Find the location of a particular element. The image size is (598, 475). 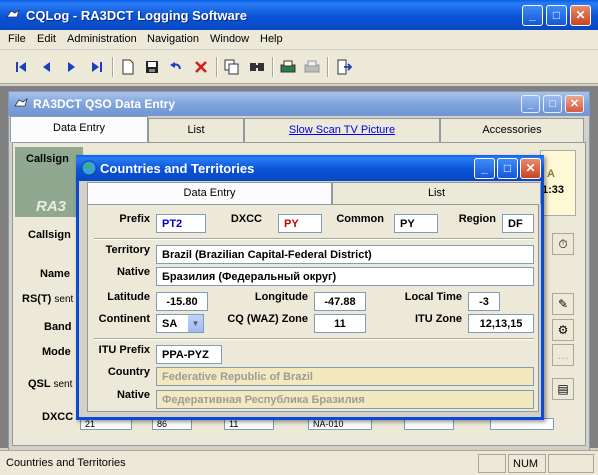

dialog-tab-data-entry: Data Entry is located at coordinates (209, 193).